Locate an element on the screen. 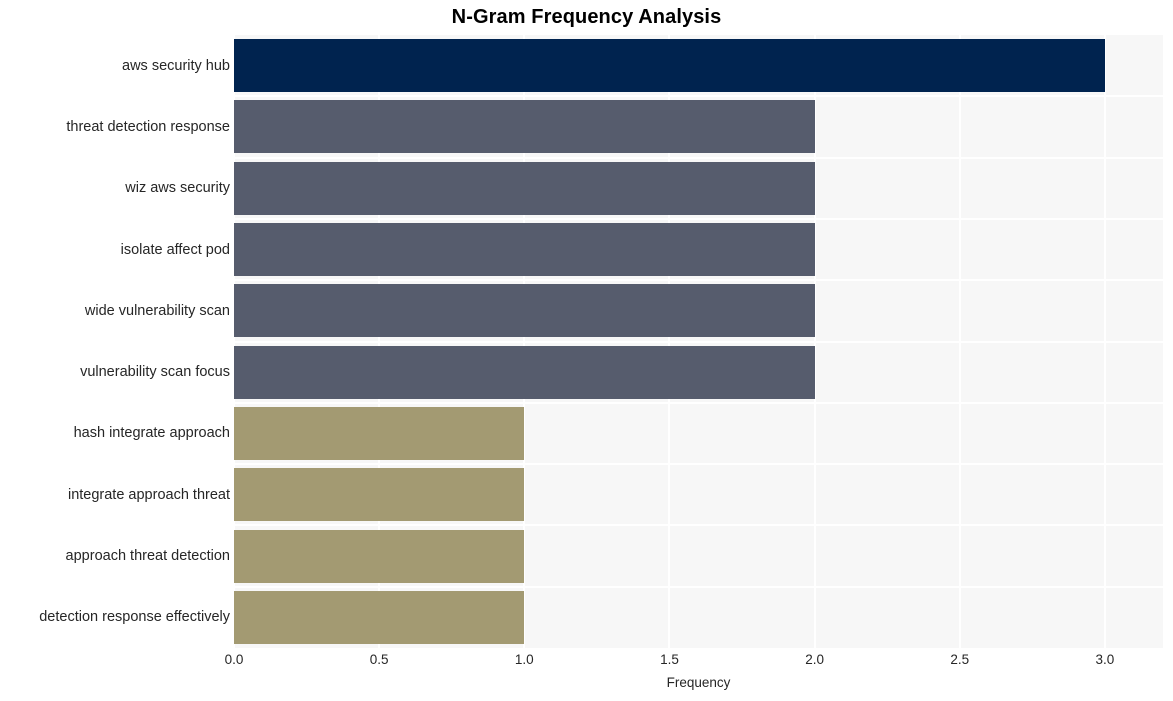 This screenshot has width=1173, height=701. x-axis-tick-label: 3.0 is located at coordinates (1105, 659).